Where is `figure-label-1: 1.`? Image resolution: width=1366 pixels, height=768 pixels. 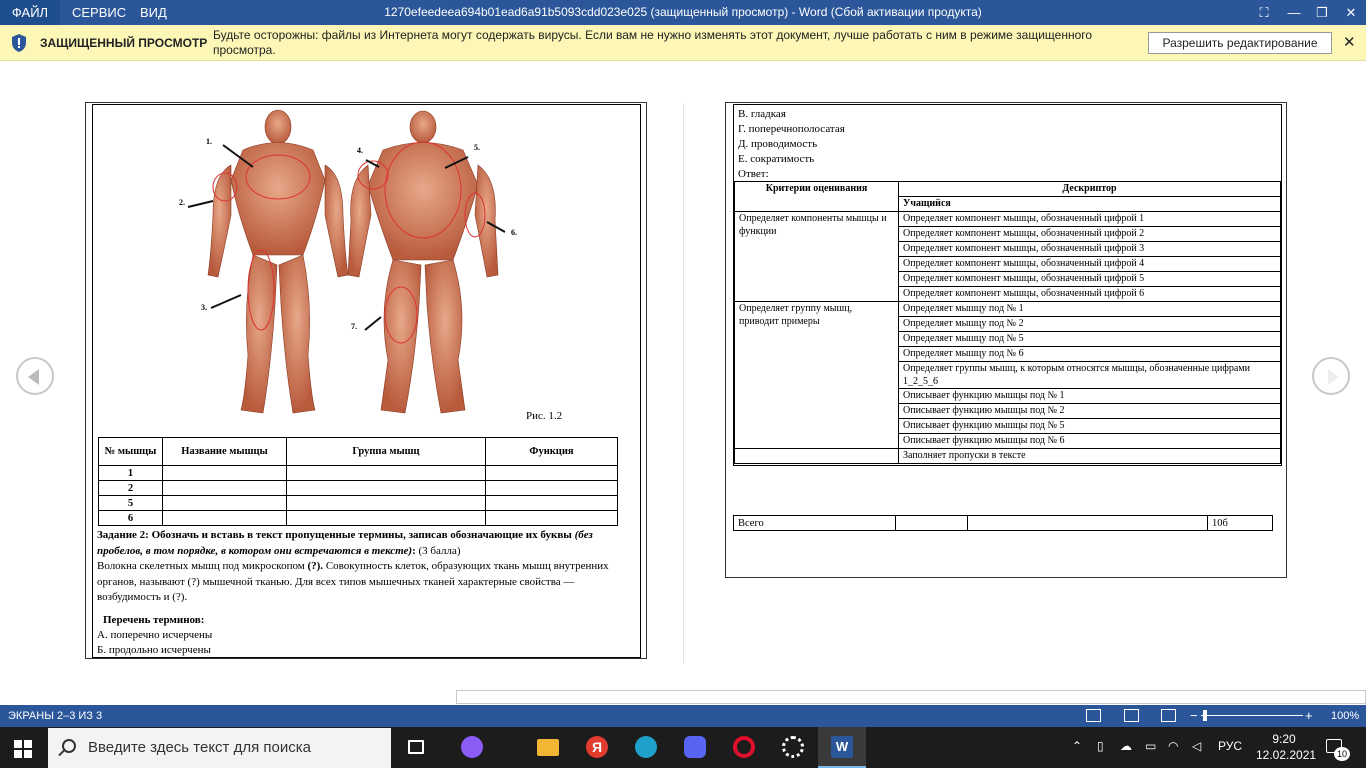
figure-label-1: 1. is located at coordinates (209, 141).